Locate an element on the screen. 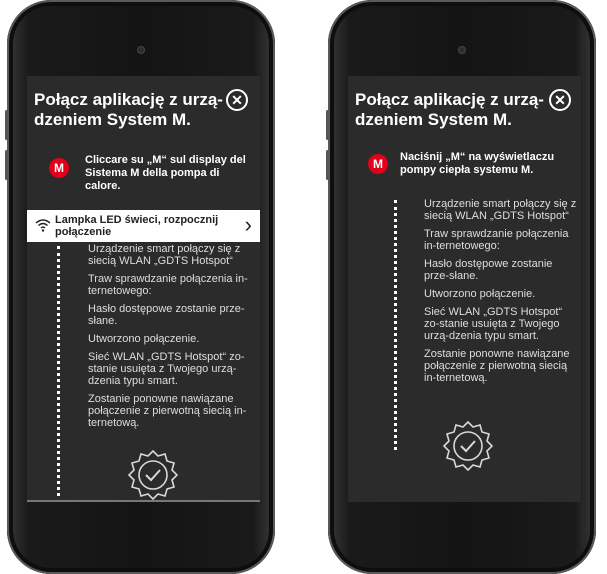 This screenshot has width=607, height=574. wifi-icon is located at coordinates (43, 225).